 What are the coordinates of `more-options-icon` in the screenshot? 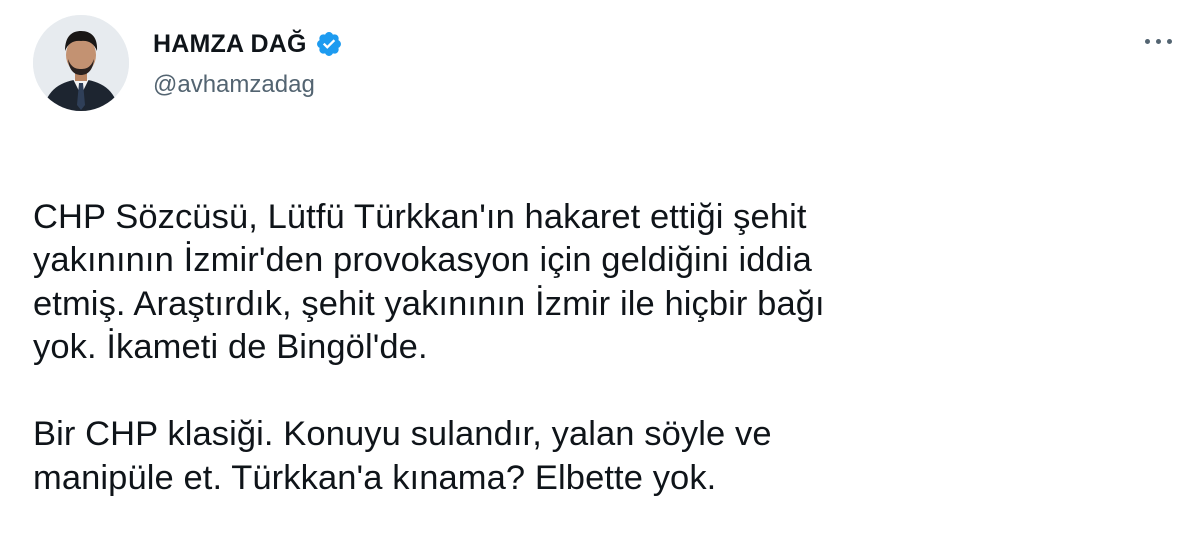 It's located at (1158, 41).